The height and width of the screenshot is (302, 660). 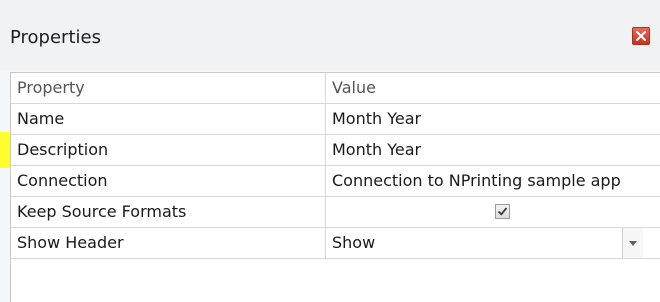 I want to click on checkmark-icon, so click(x=502, y=211).